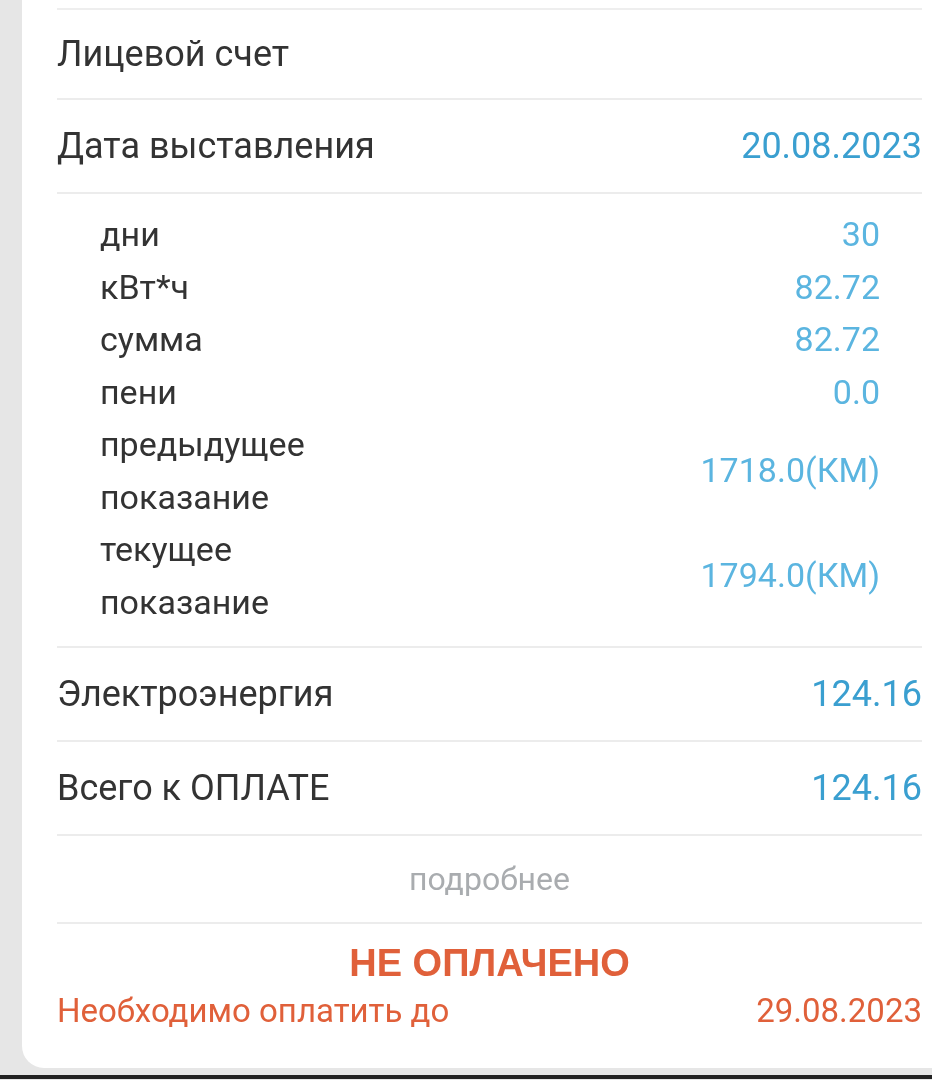  What do you see at coordinates (253, 1010) in the screenshot?
I see `due-label: Необходимо оплатить до` at bounding box center [253, 1010].